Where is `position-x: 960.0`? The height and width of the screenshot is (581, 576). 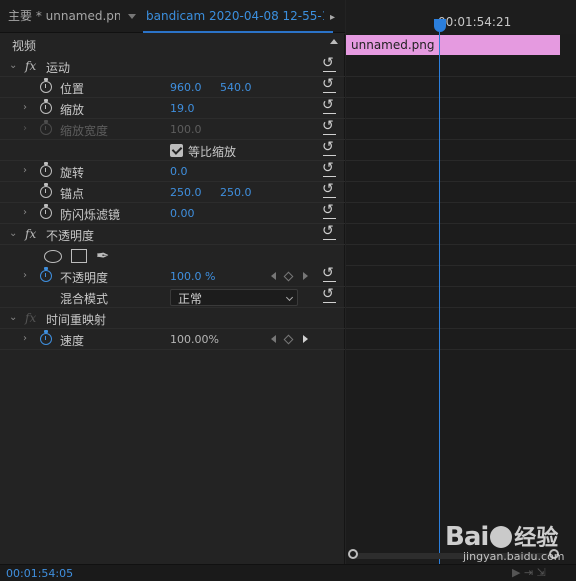 position-x: 960.0 is located at coordinates (186, 87).